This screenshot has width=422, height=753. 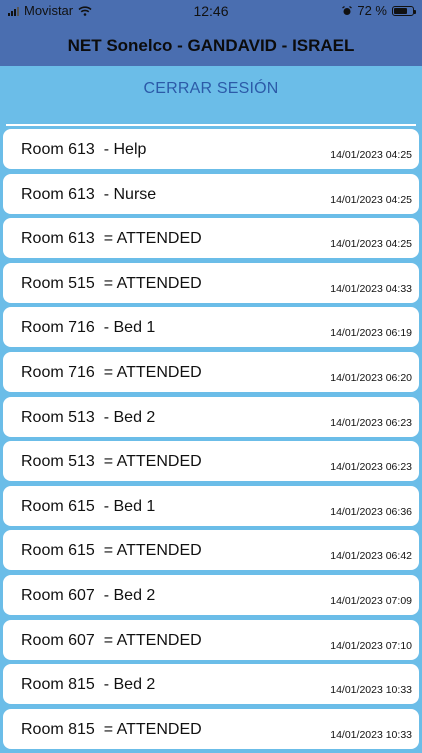 What do you see at coordinates (211, 45) in the screenshot?
I see `page-title: NET Sonelco - GANDAVID - ISRAEL` at bounding box center [211, 45].